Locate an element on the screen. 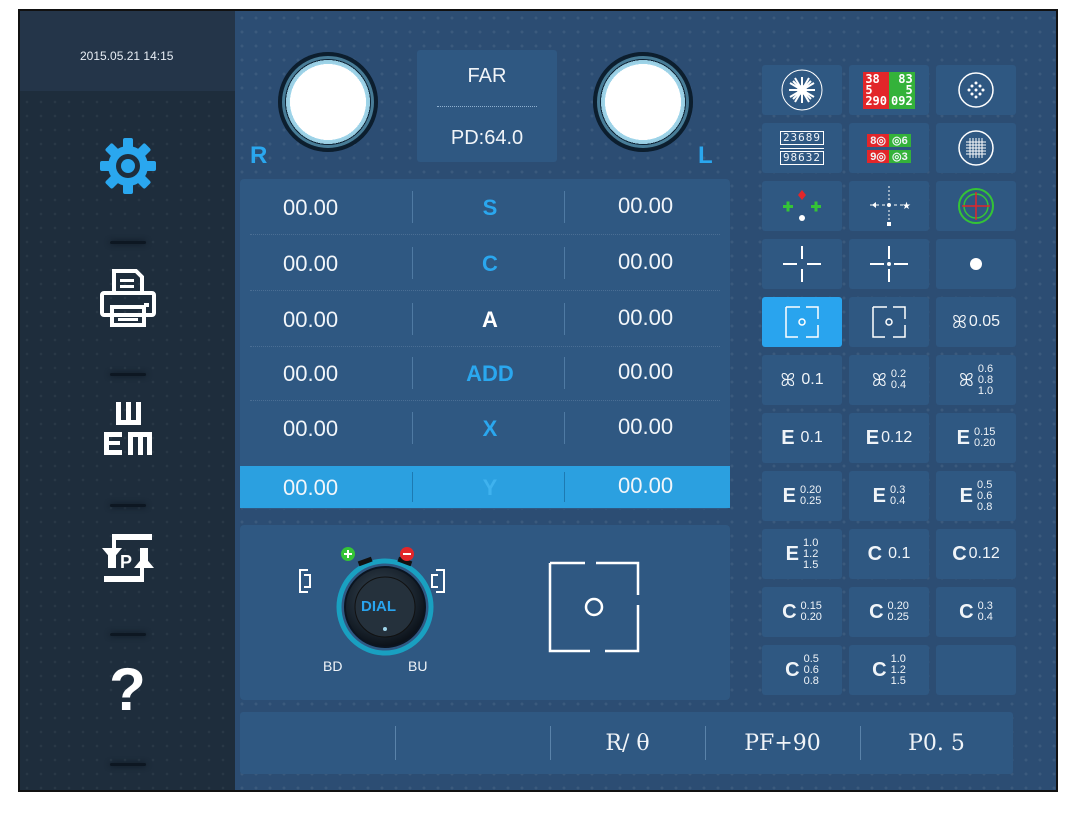 The width and height of the screenshot is (1067, 814). program-button: P is located at coordinates (127, 558).